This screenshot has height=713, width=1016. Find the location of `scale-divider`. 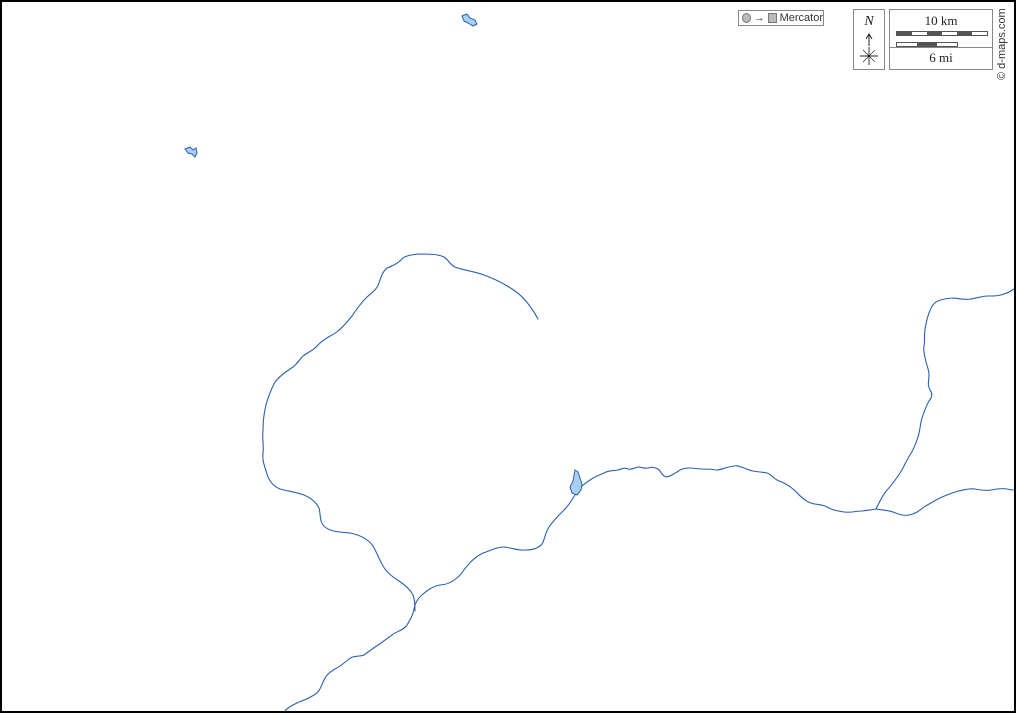

scale-divider is located at coordinates (941, 47).